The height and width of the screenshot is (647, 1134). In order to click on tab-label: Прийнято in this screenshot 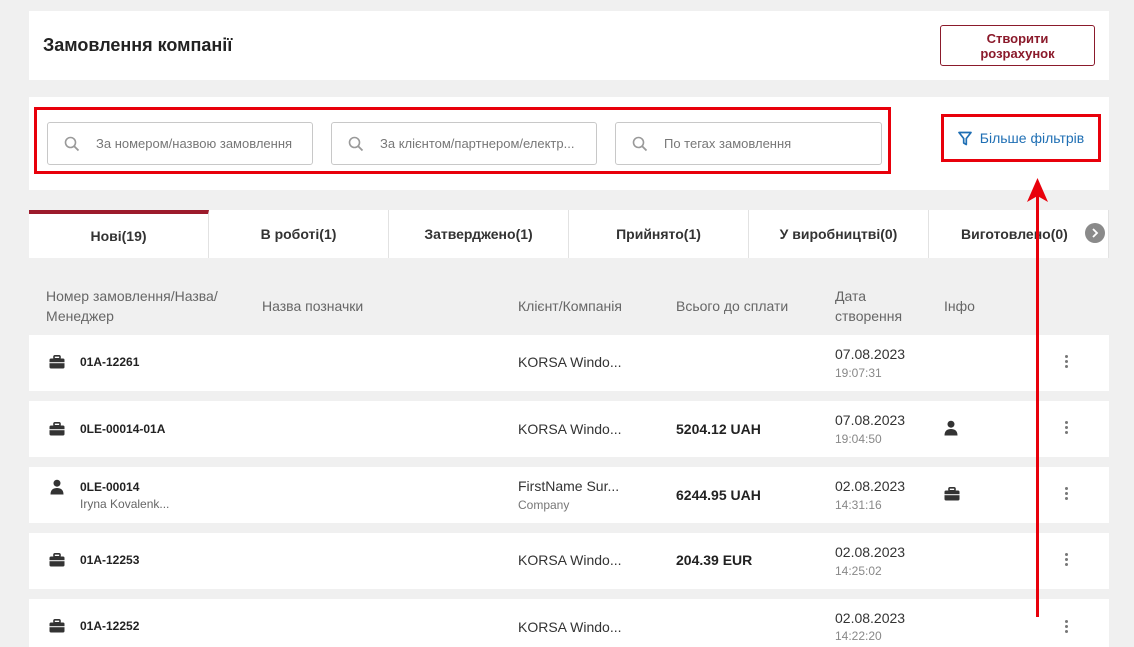, I will do `click(650, 234)`.